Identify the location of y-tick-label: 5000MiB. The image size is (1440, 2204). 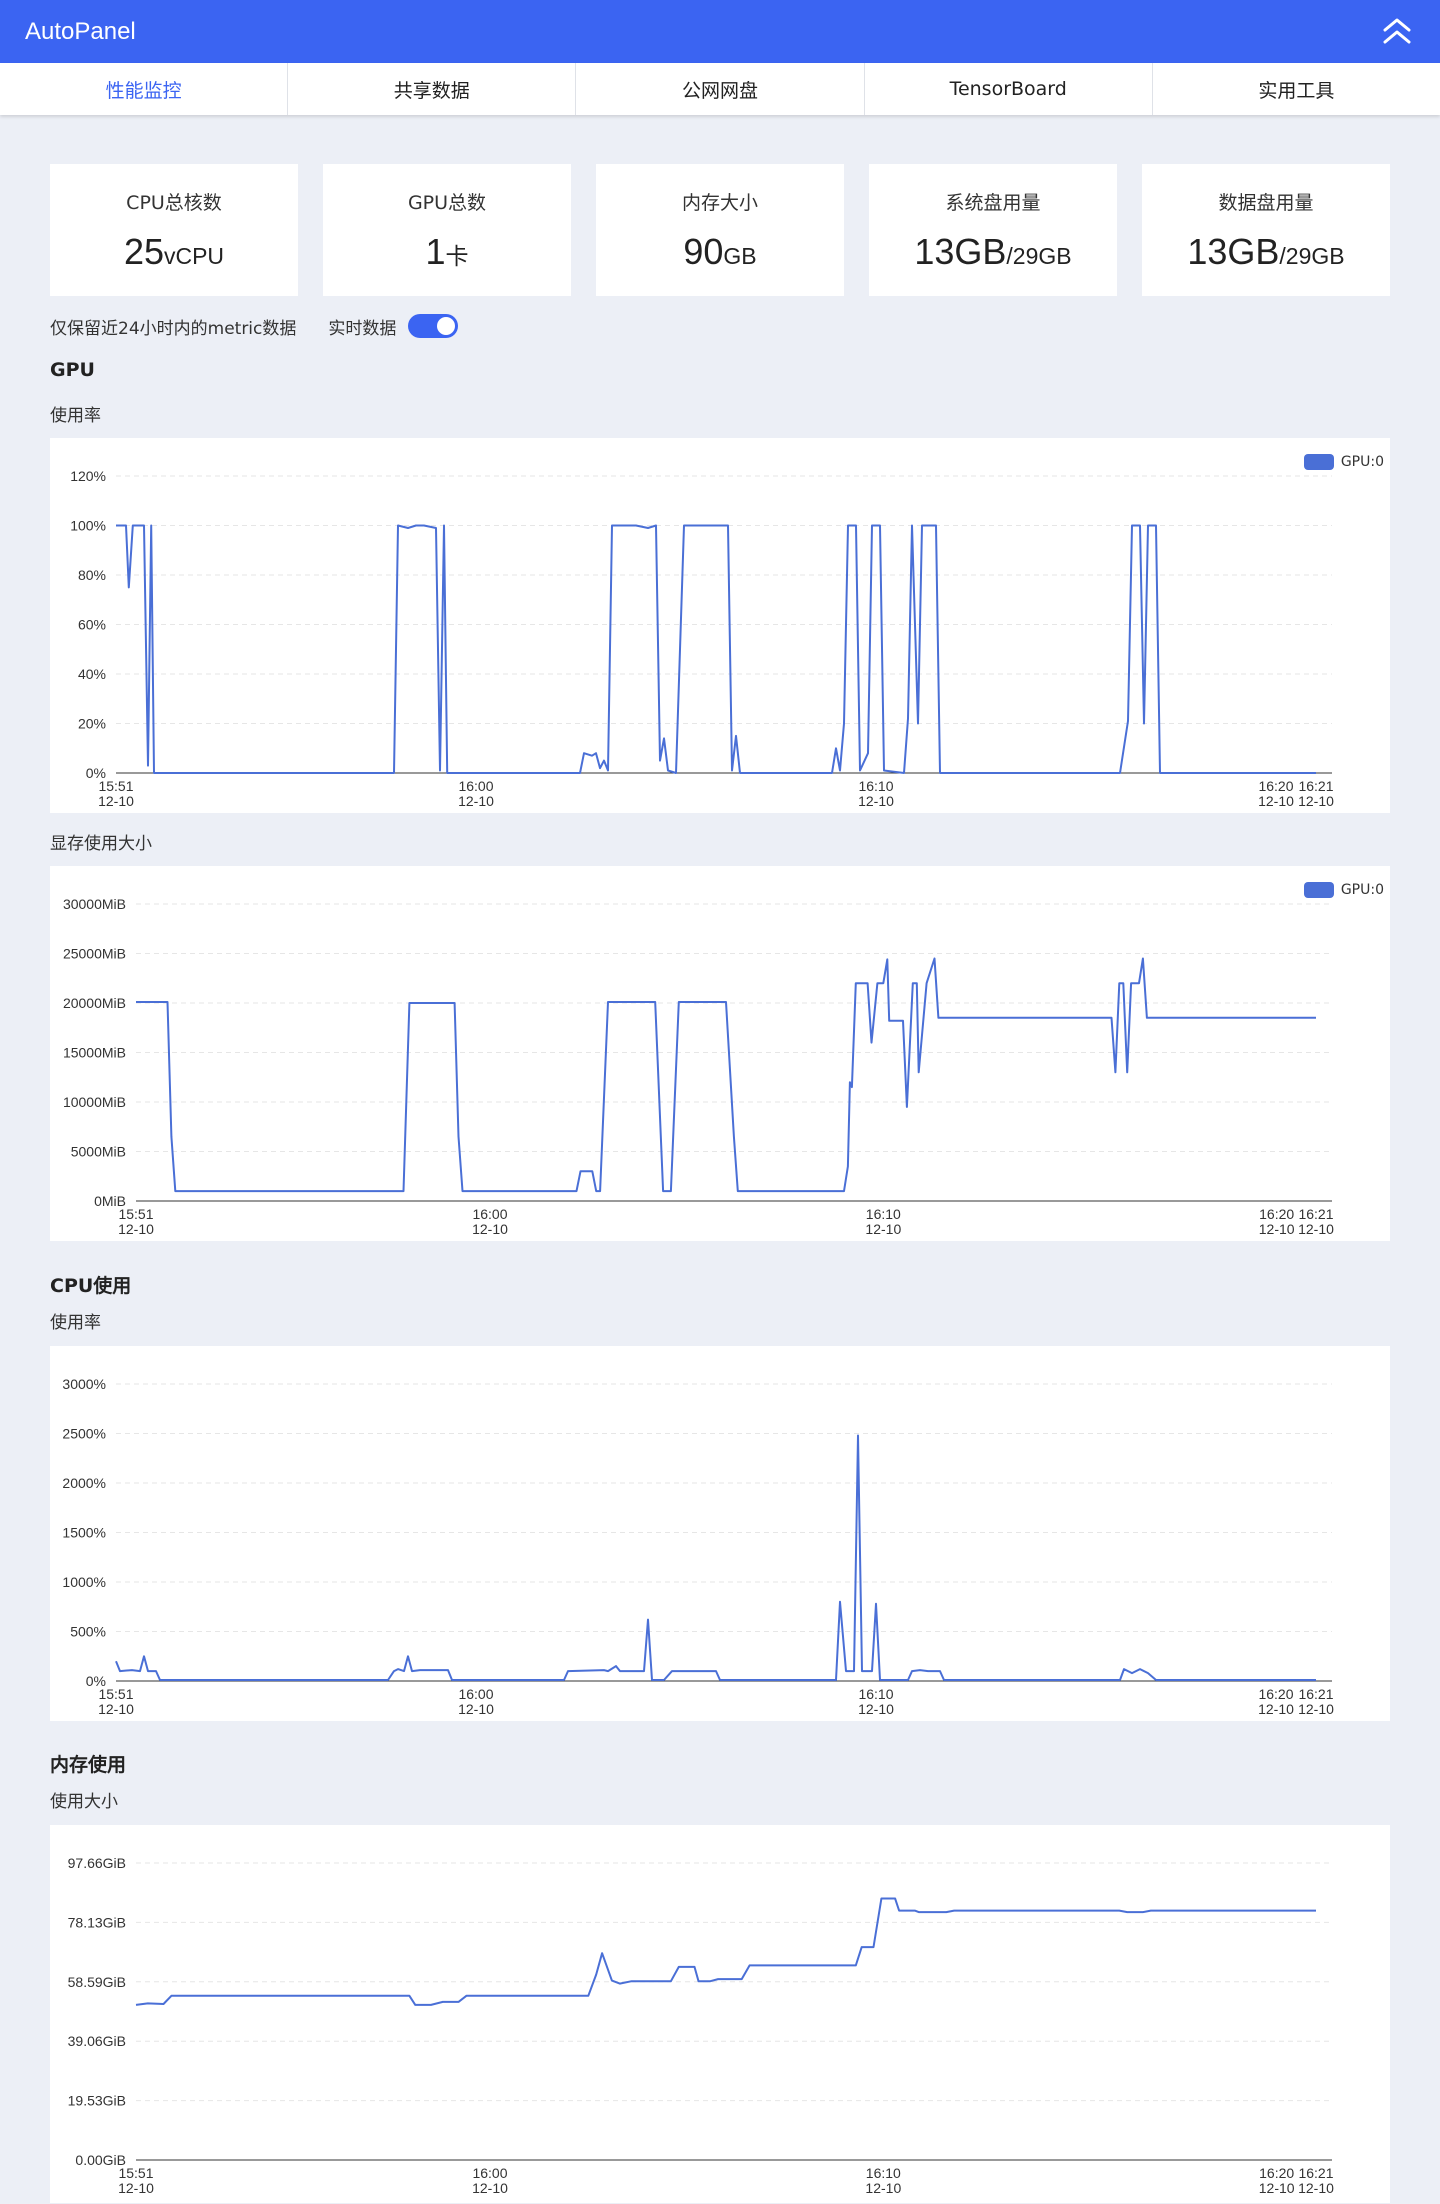
(98, 1152).